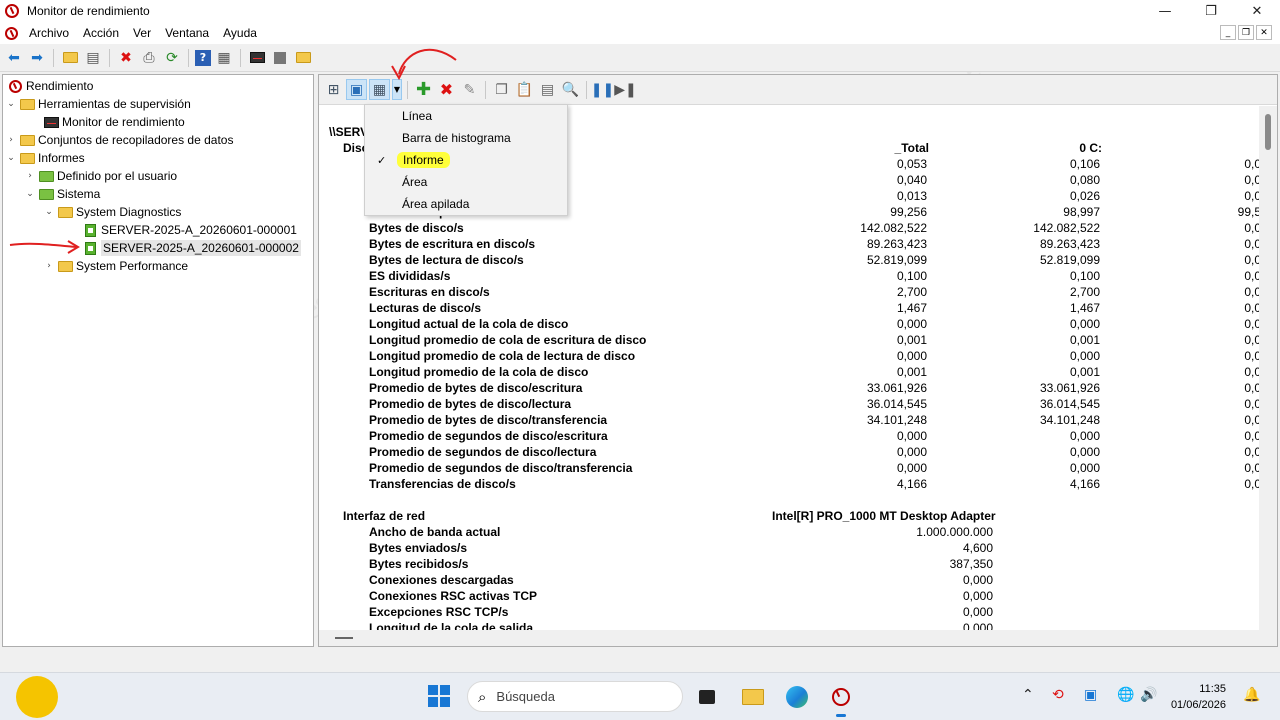 This screenshot has width=1280, height=720. I want to click on menu-ver: Ver, so click(142, 33).